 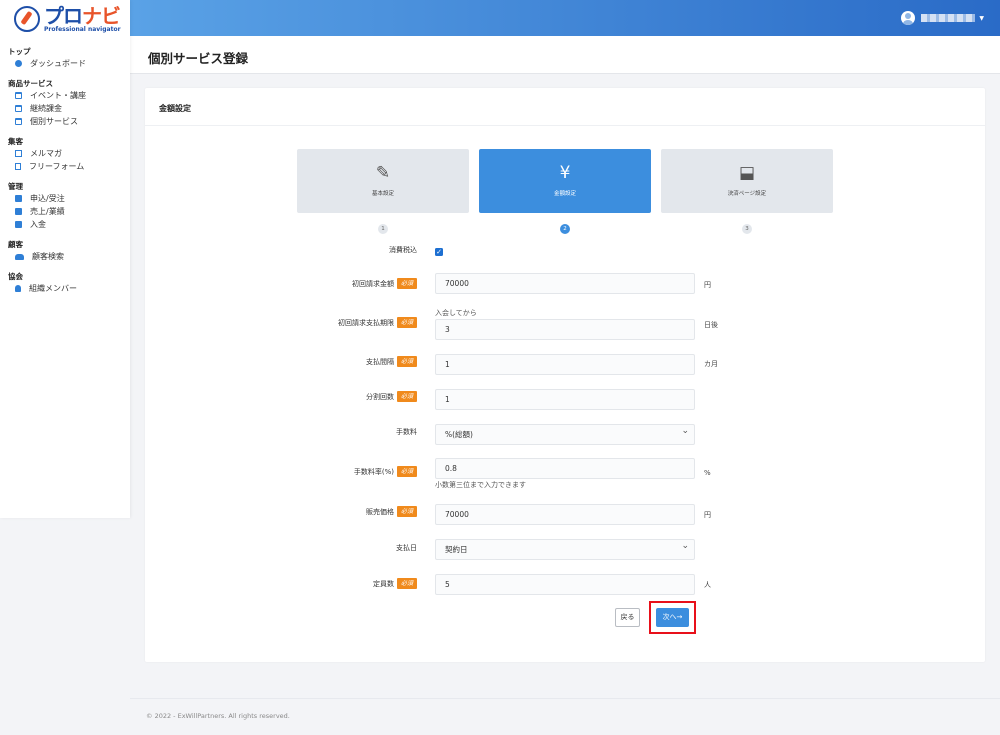 I want to click on stamp-icon: ⬓, so click(x=747, y=173).